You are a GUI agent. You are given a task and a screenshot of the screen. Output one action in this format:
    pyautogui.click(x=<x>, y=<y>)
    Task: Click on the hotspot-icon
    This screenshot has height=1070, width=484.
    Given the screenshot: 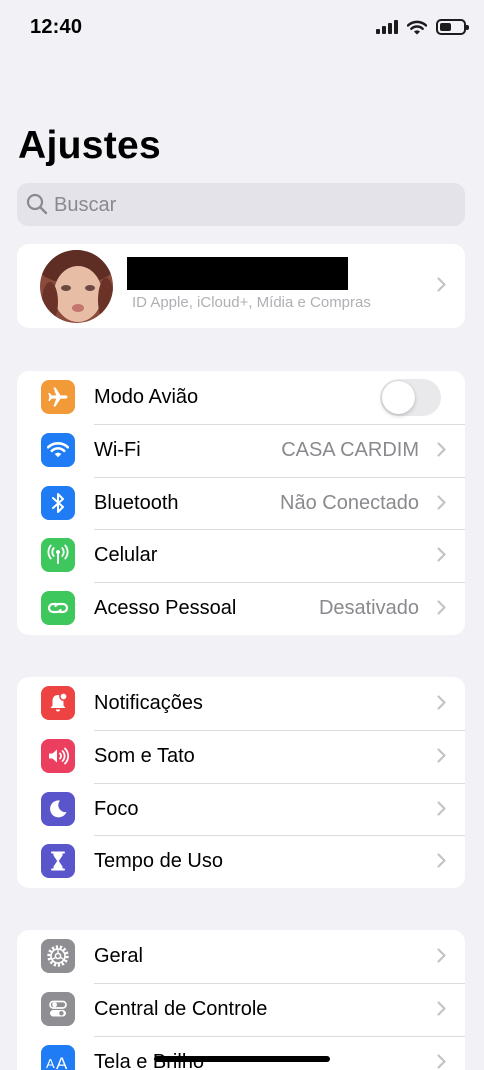 What is the action you would take?
    pyautogui.click(x=58, y=608)
    